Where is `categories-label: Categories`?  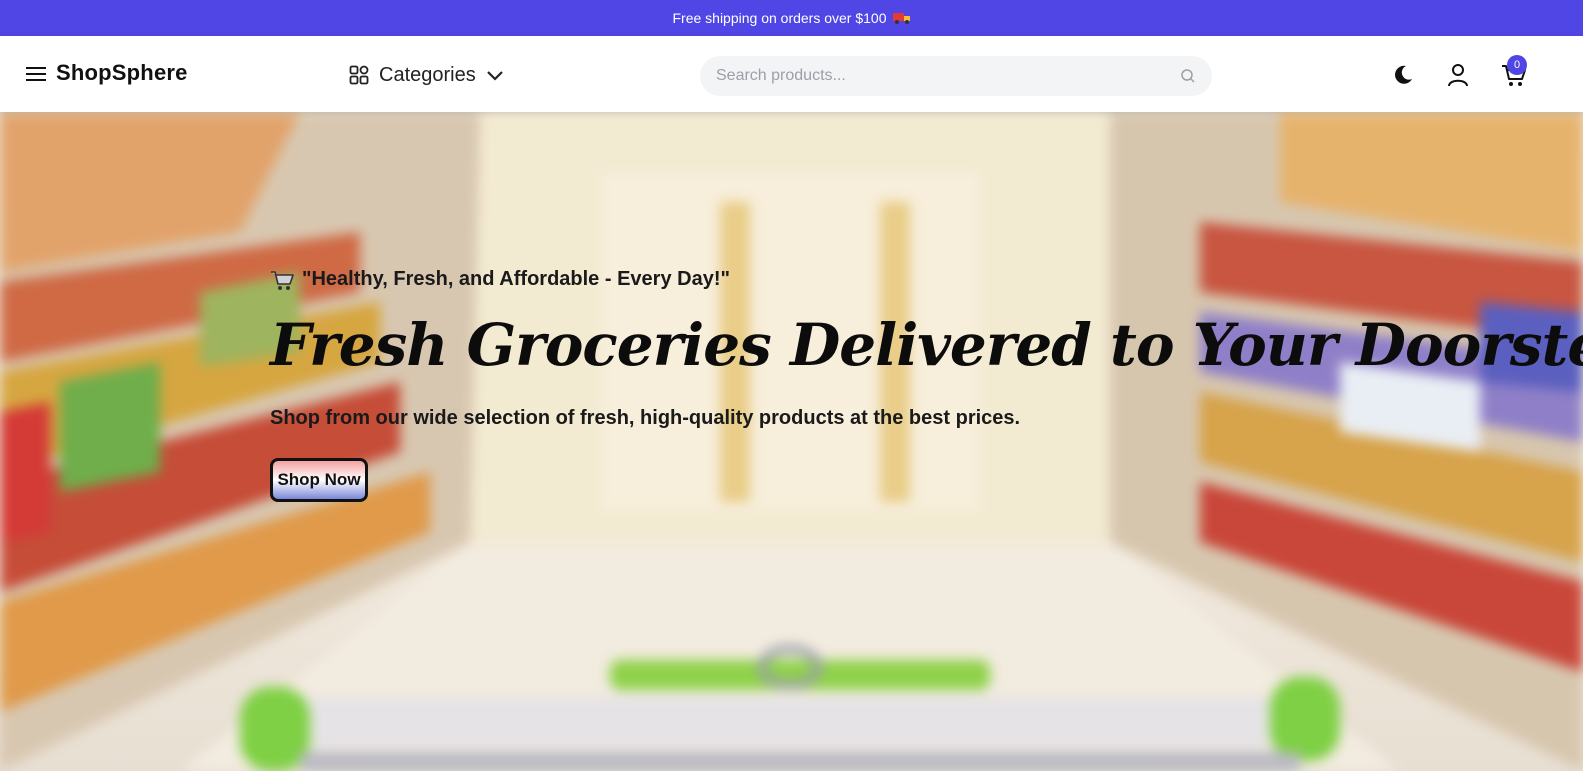 categories-label: Categories is located at coordinates (427, 74).